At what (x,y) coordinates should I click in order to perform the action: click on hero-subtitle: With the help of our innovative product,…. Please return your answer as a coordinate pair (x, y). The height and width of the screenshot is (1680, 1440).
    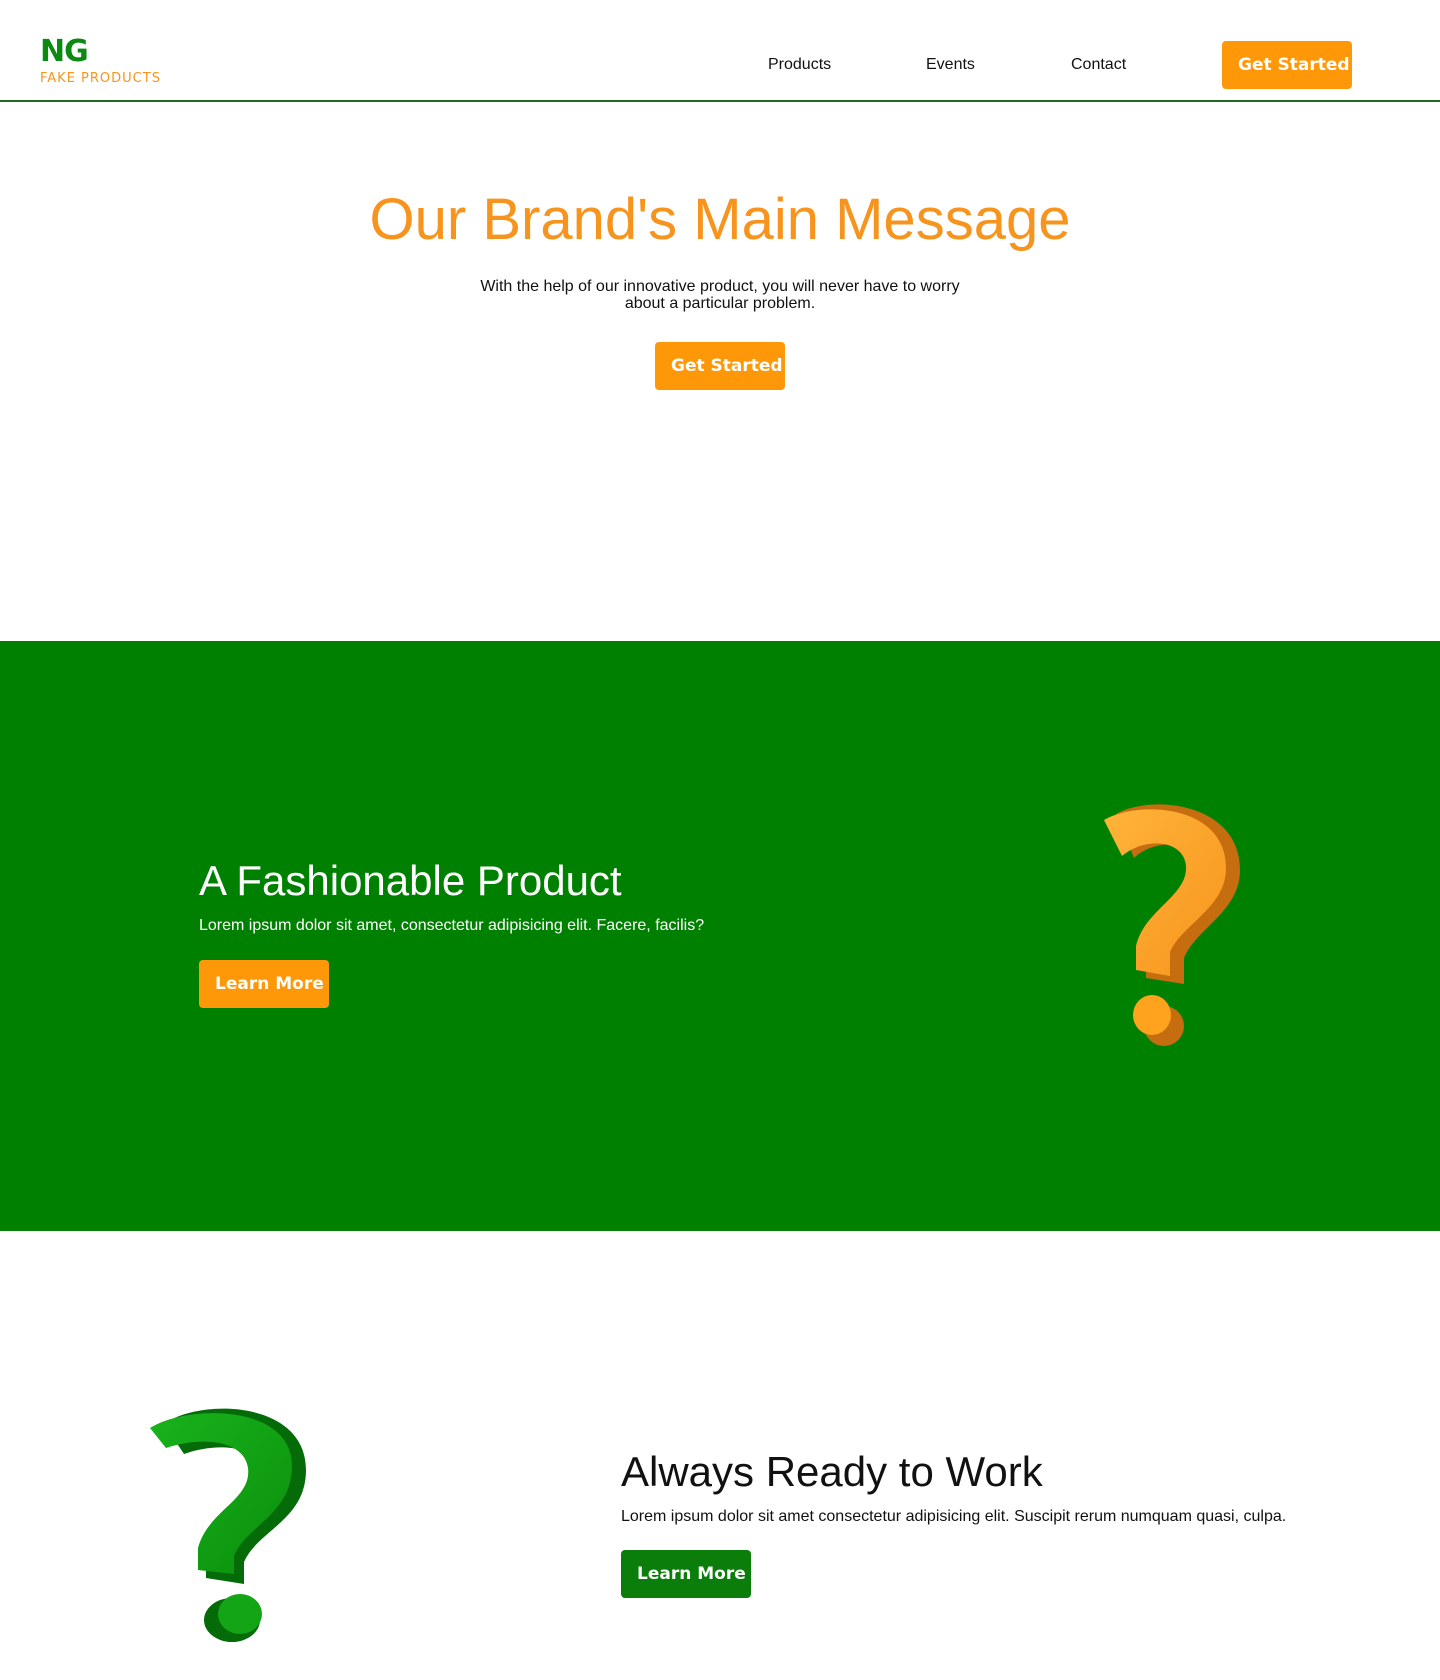
    Looking at the image, I should click on (720, 295).